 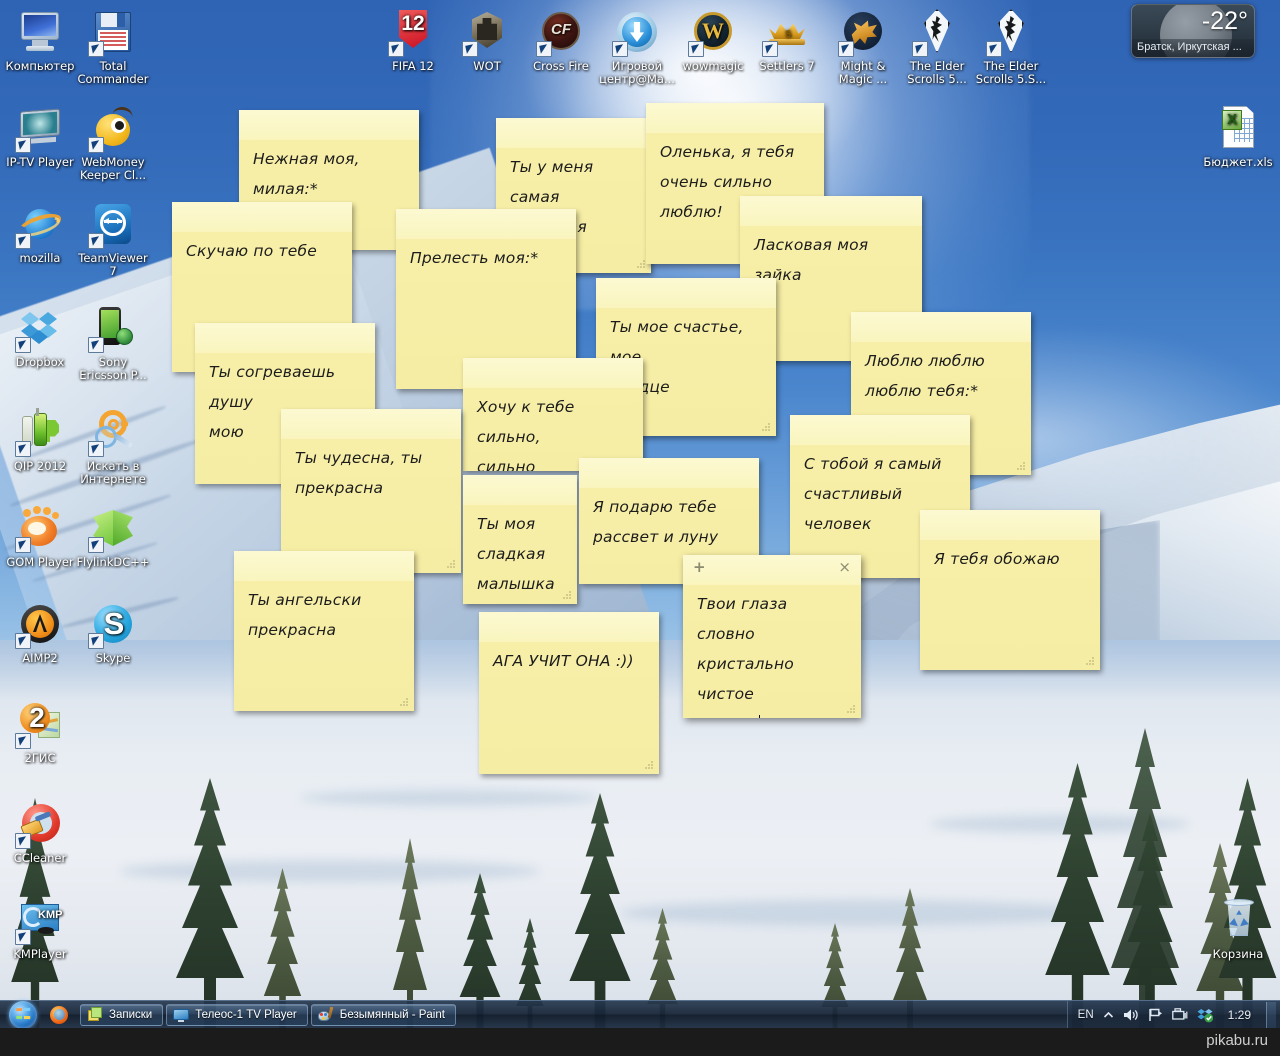 I want to click on desktop-icon-label: GOM Player, so click(x=40, y=562).